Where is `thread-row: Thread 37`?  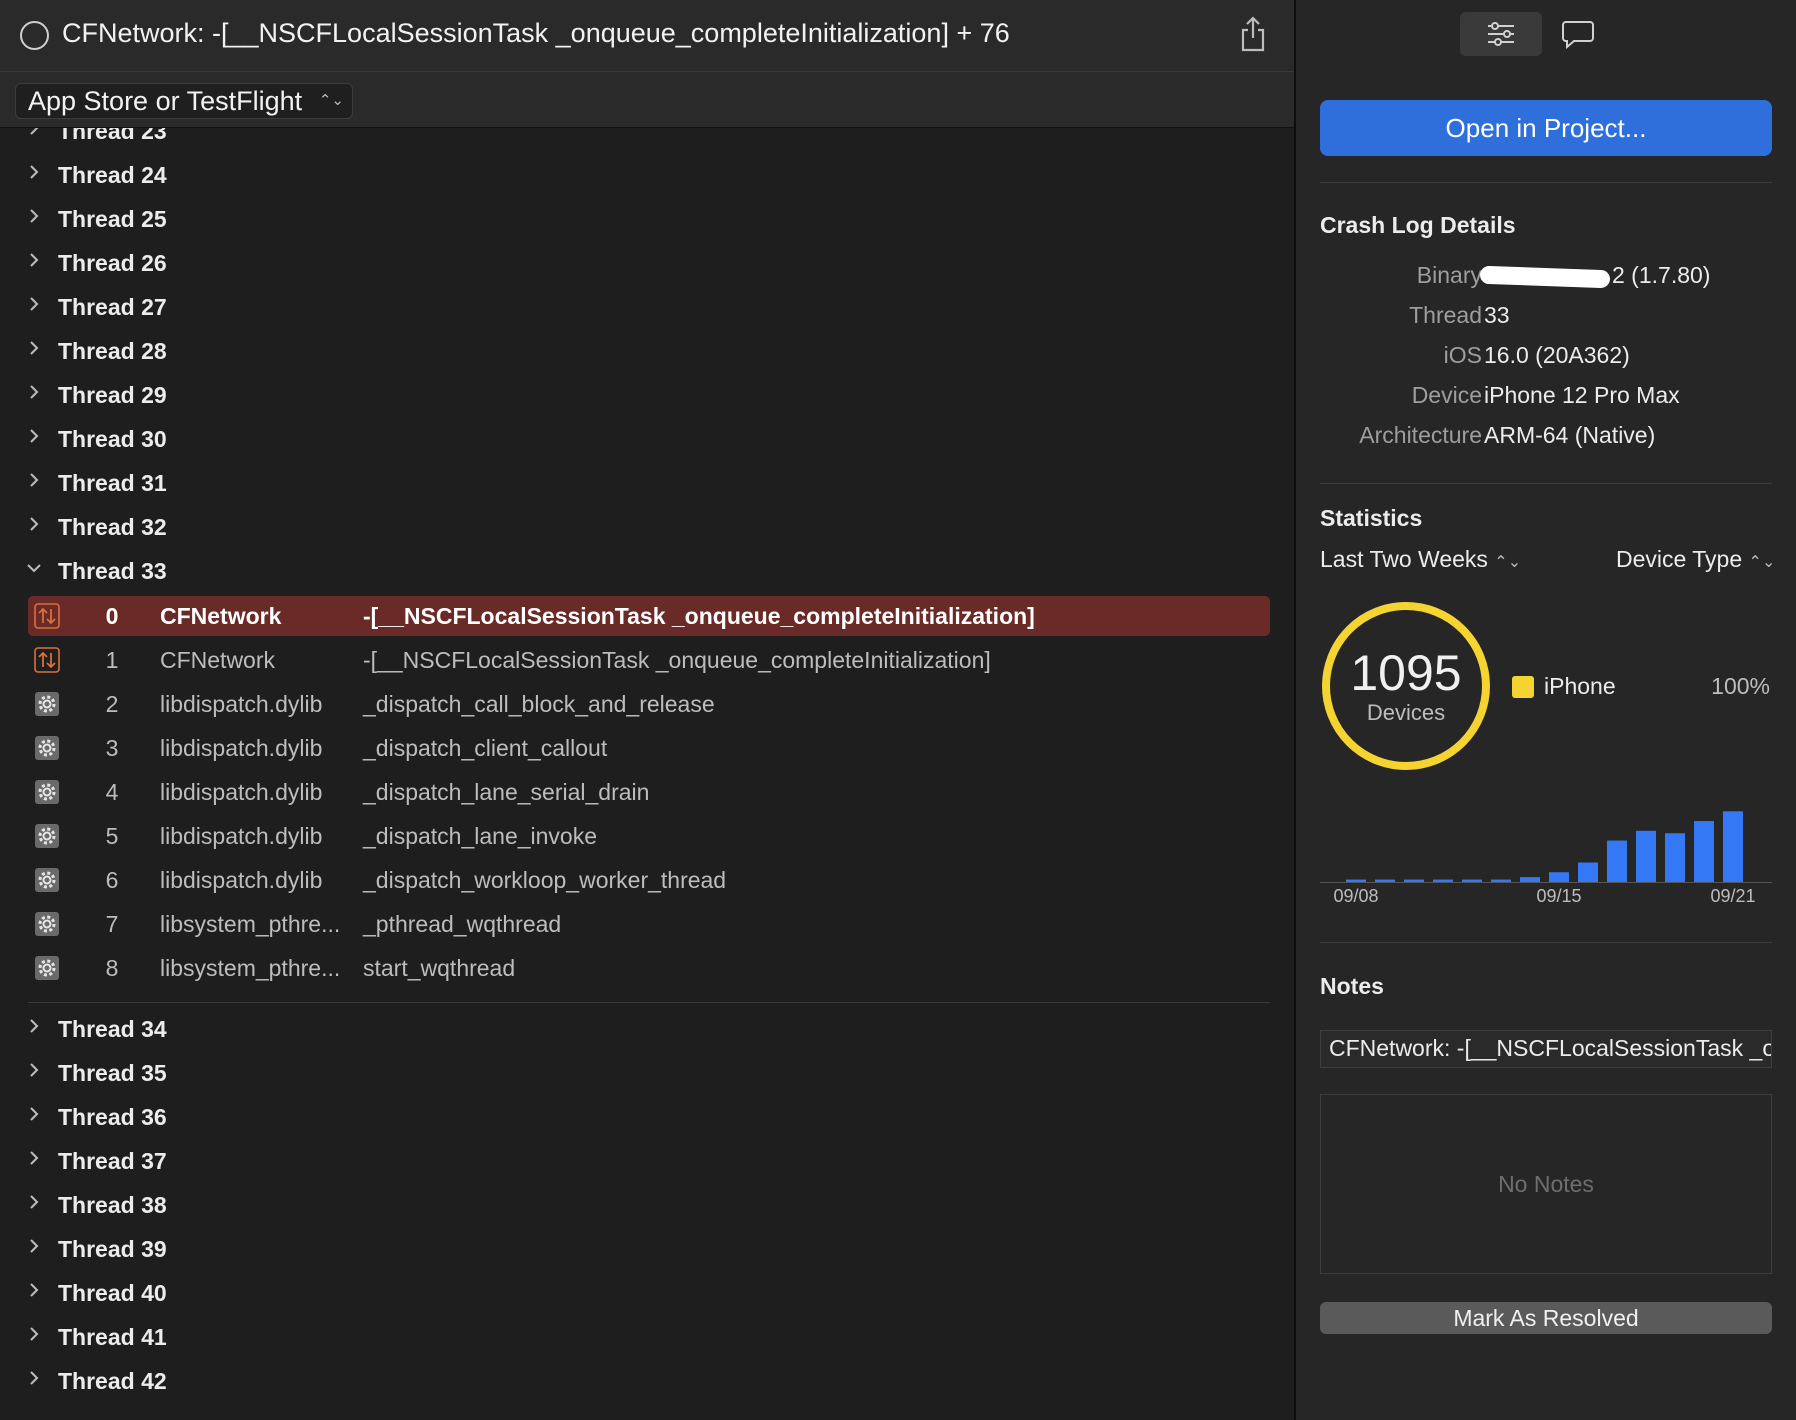
thread-row: Thread 37 is located at coordinates (640, 1164).